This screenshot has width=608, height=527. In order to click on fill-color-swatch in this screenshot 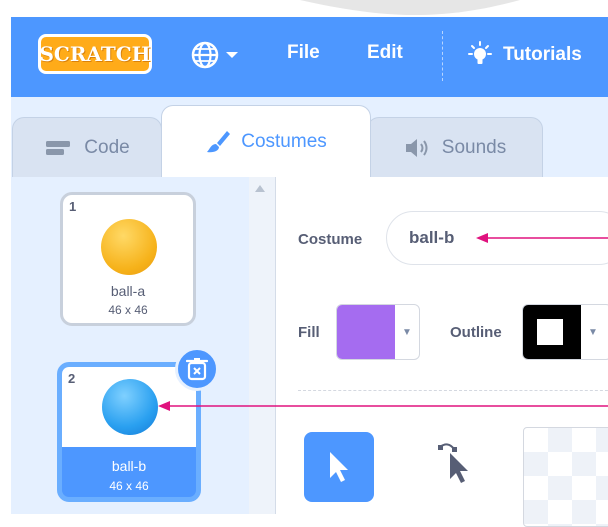, I will do `click(366, 332)`.